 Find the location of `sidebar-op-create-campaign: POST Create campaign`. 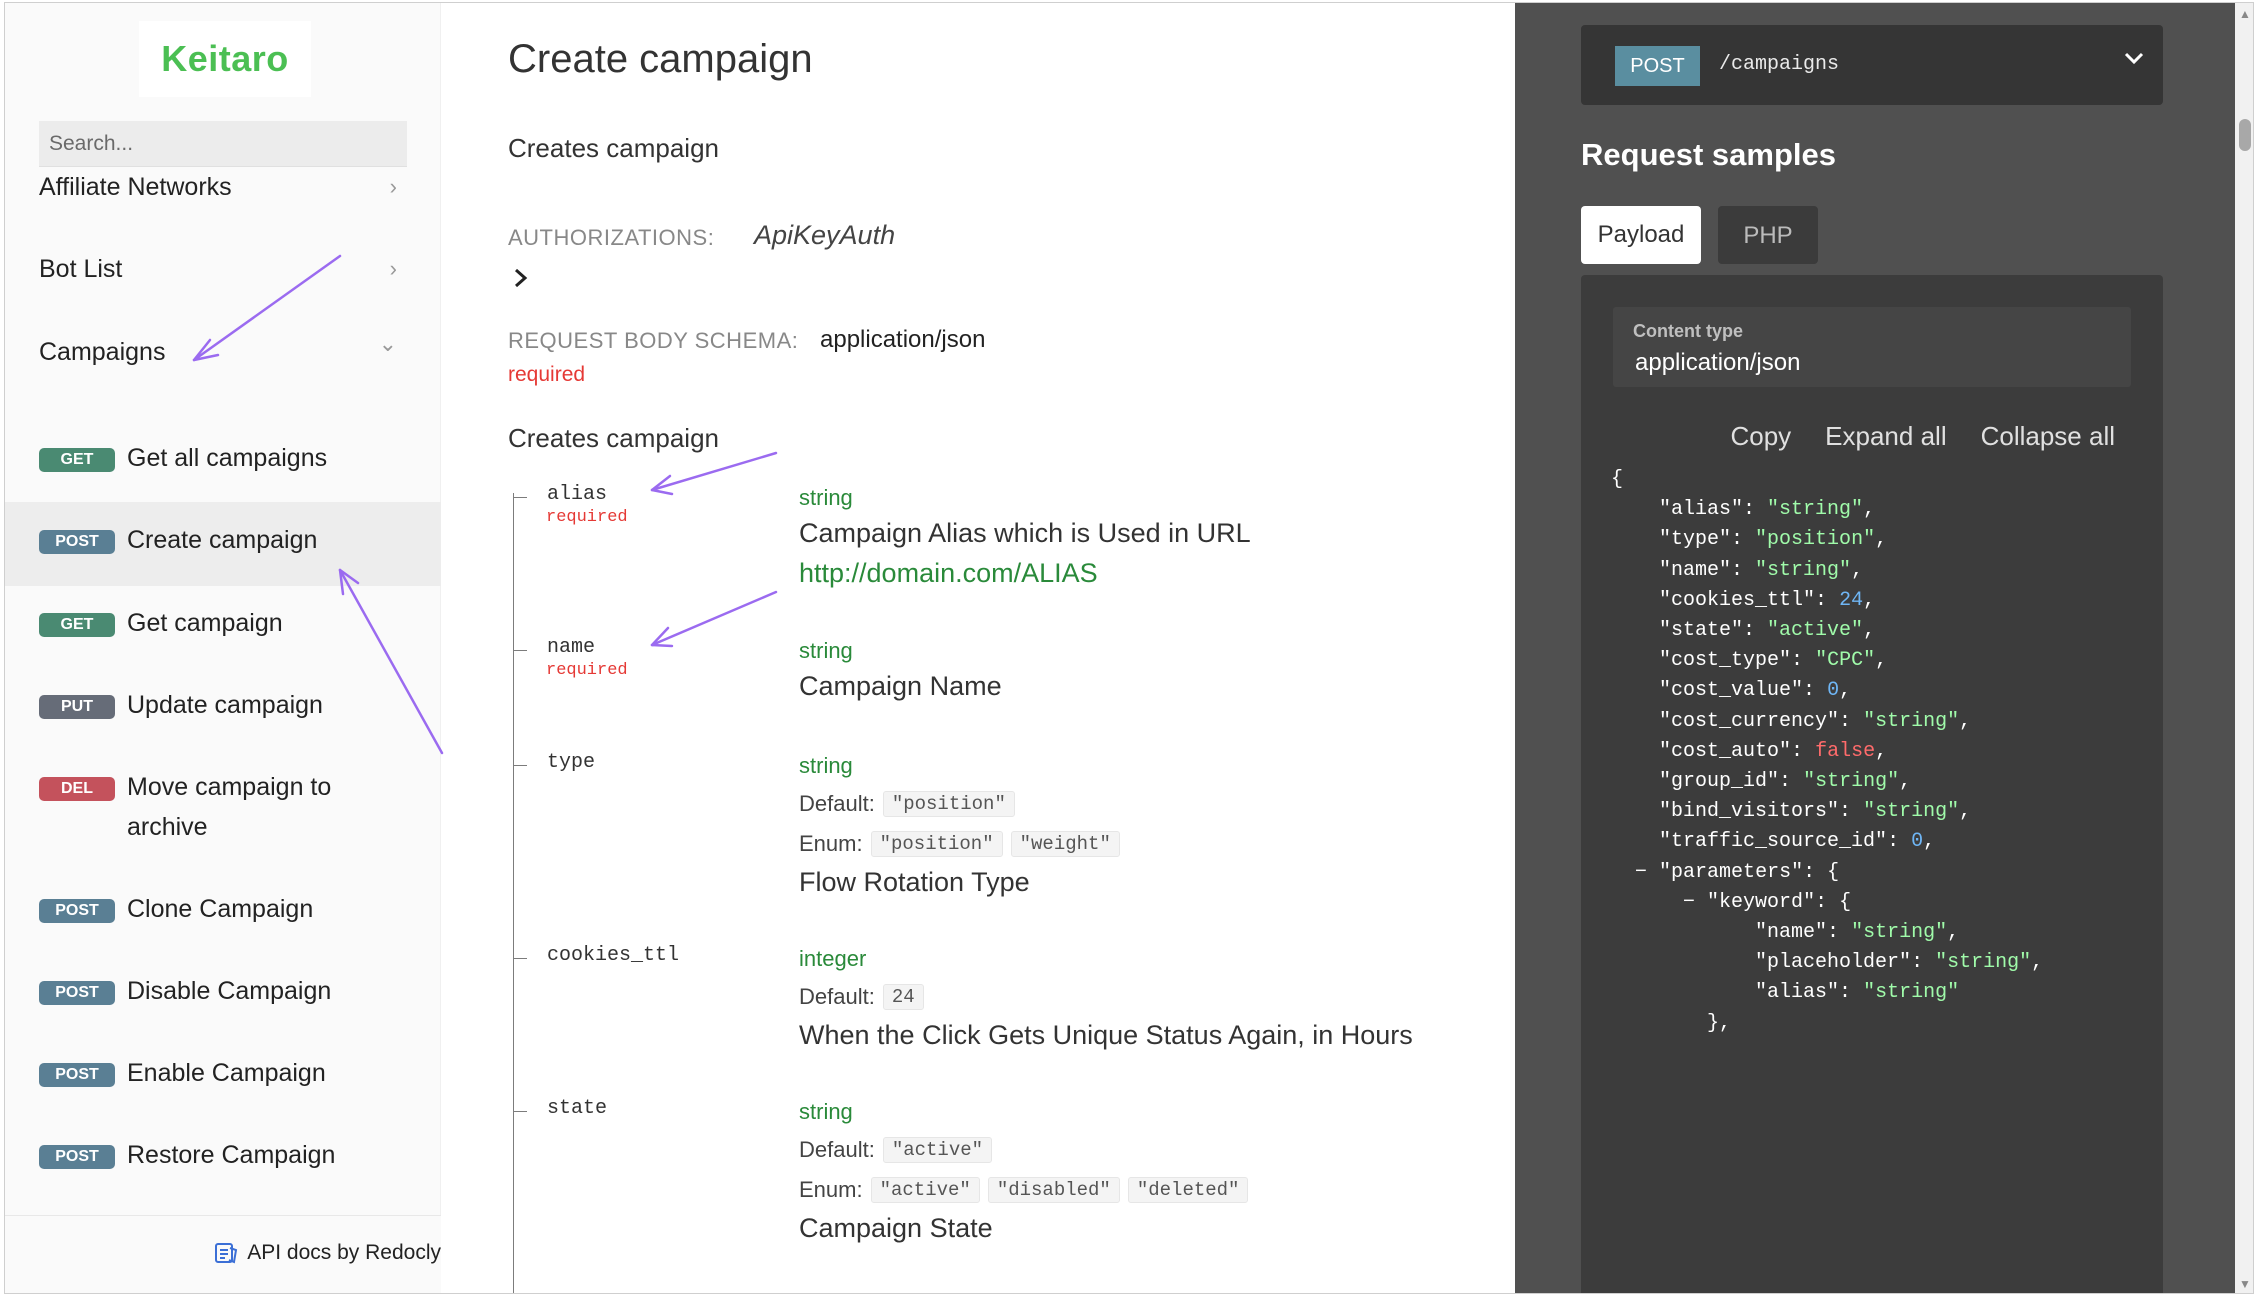

sidebar-op-create-campaign: POST Create campaign is located at coordinates (223, 544).